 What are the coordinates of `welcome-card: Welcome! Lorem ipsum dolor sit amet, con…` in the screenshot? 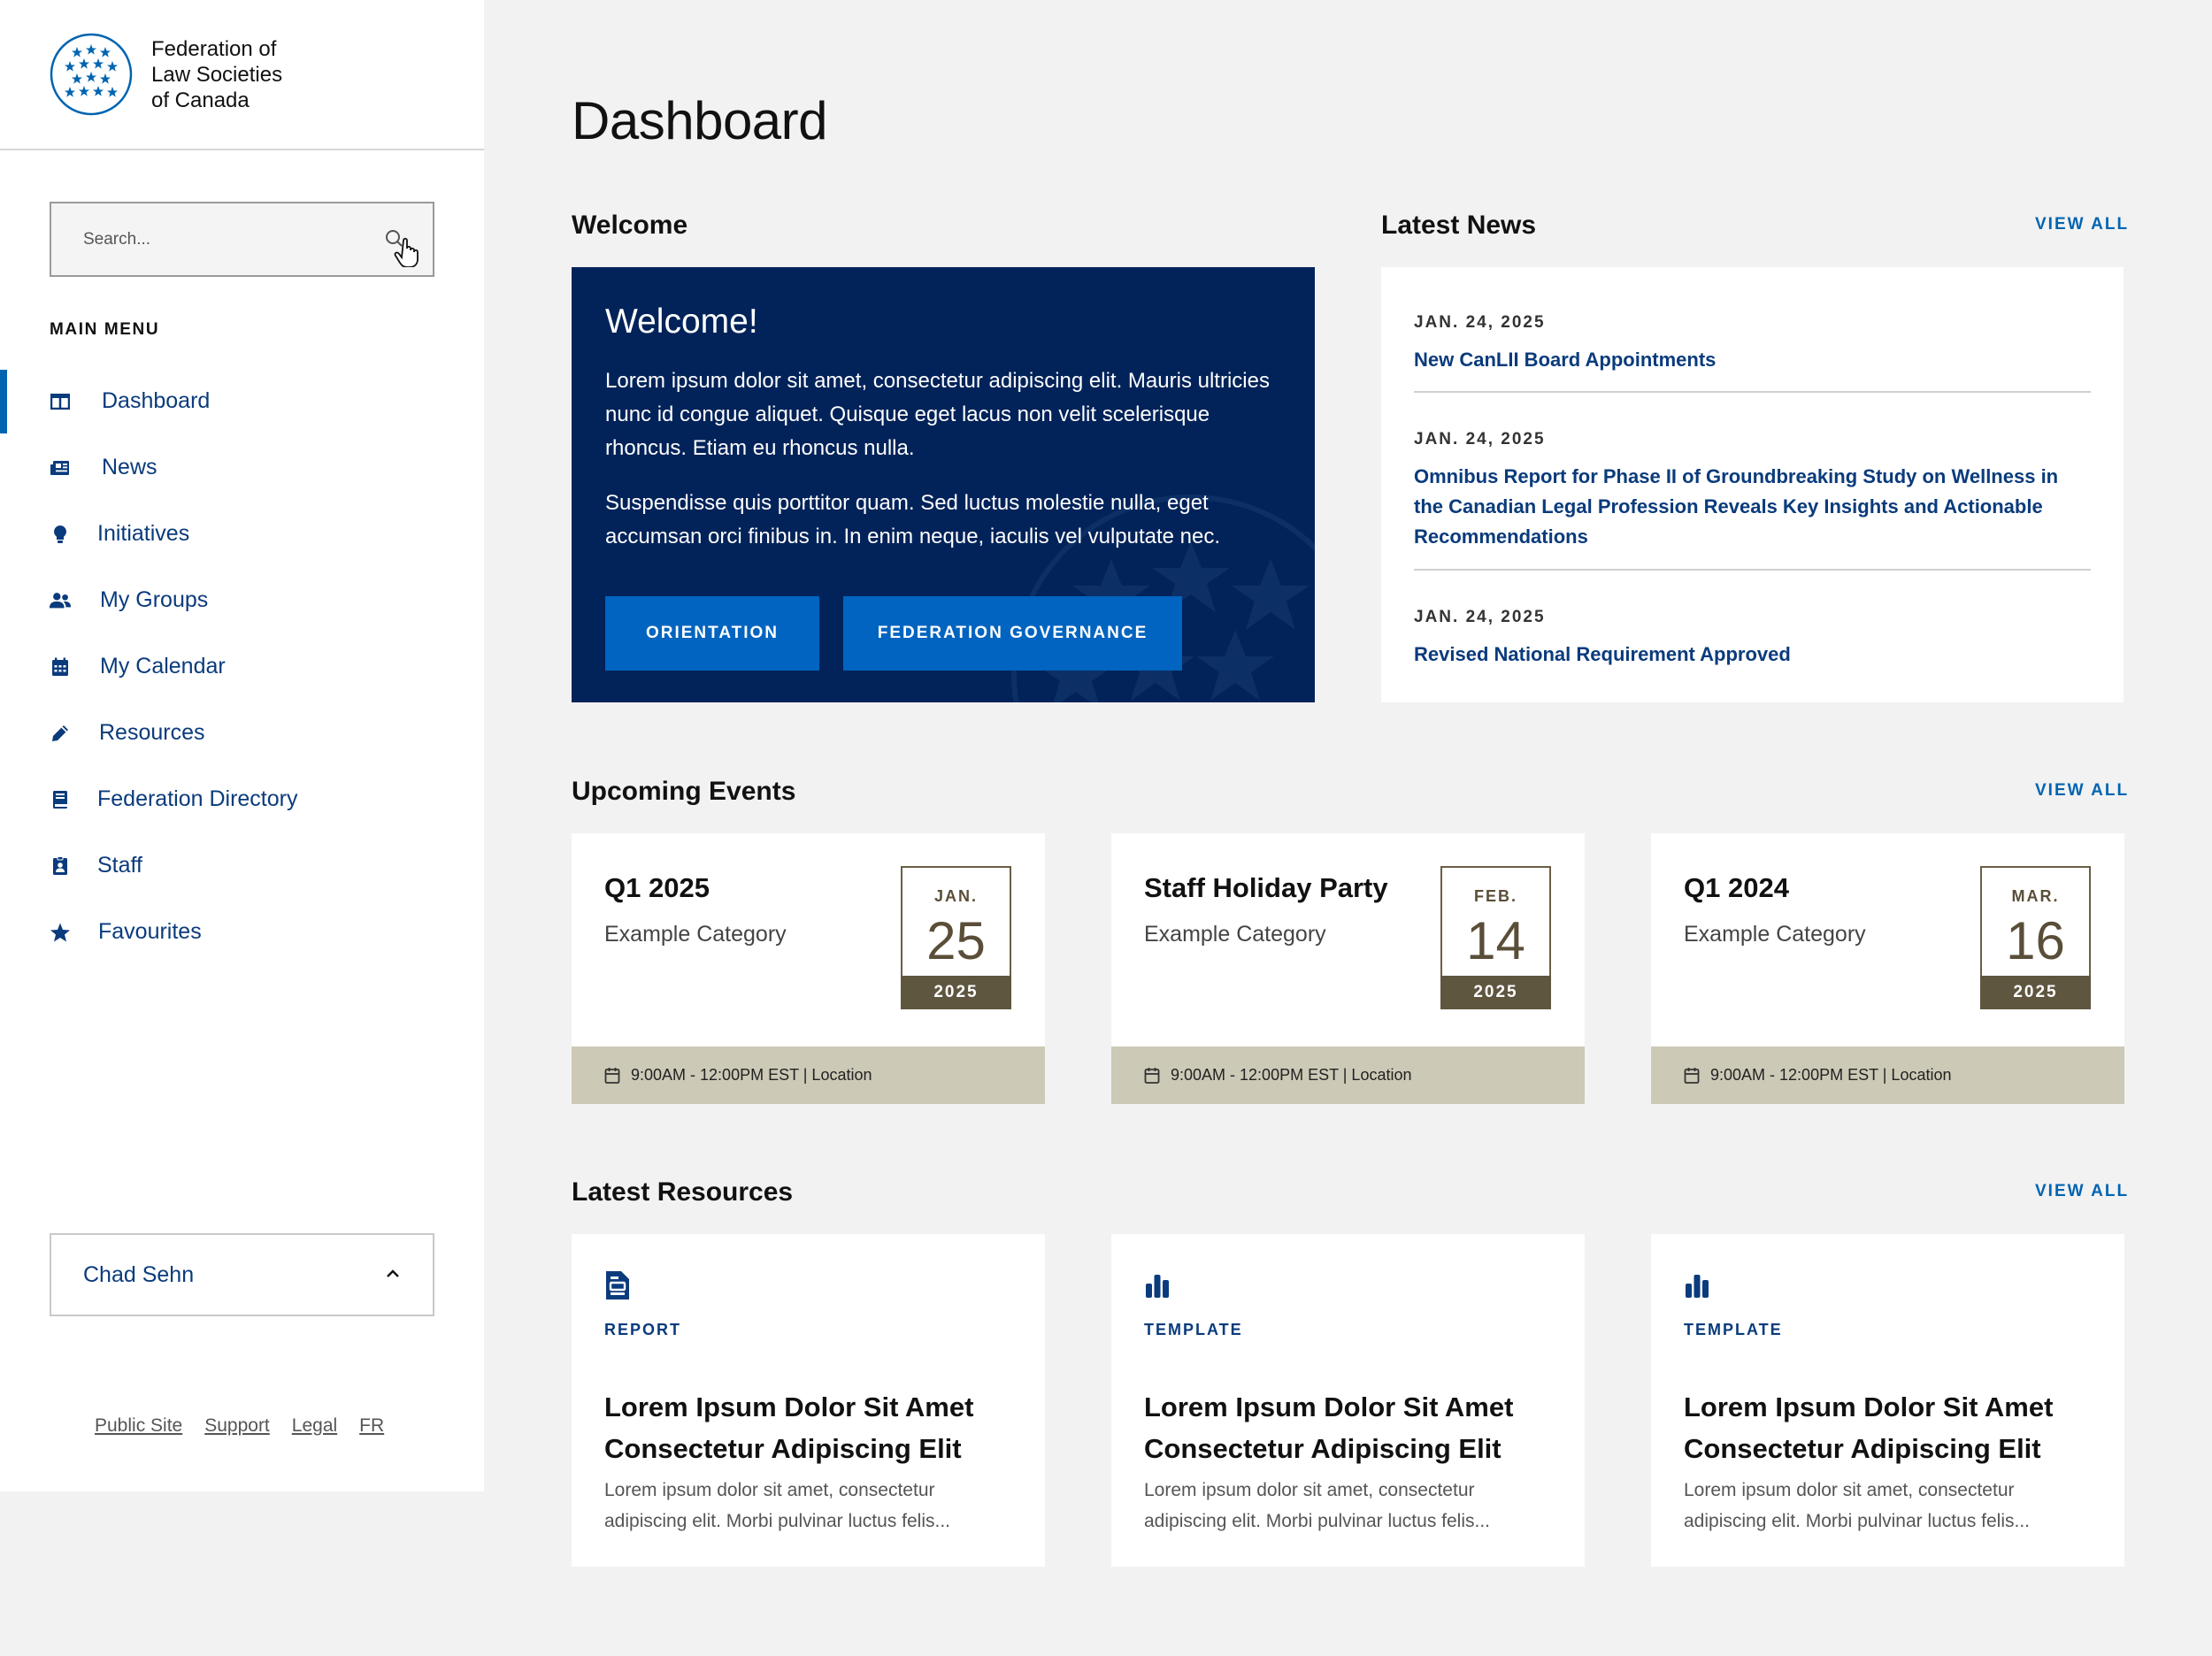 It's located at (944, 484).